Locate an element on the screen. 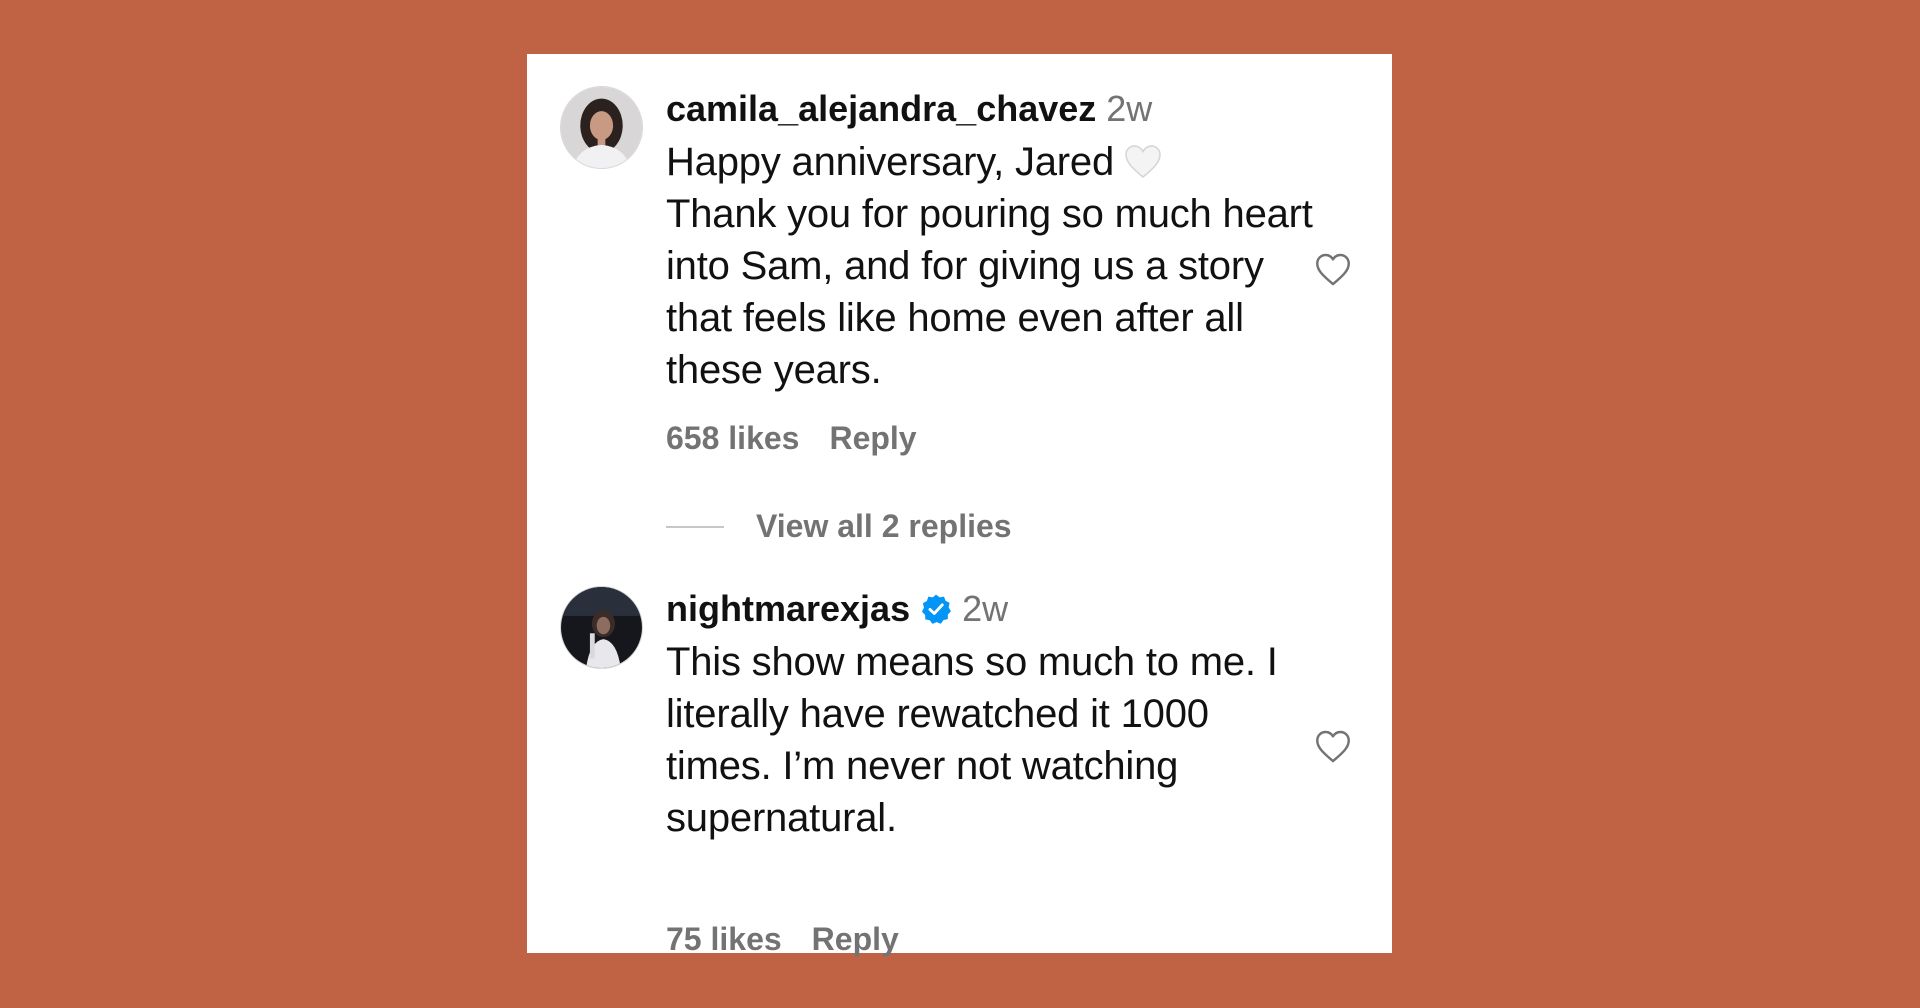  comment-header: nightmarexjas 2w is located at coordinates (837, 609).